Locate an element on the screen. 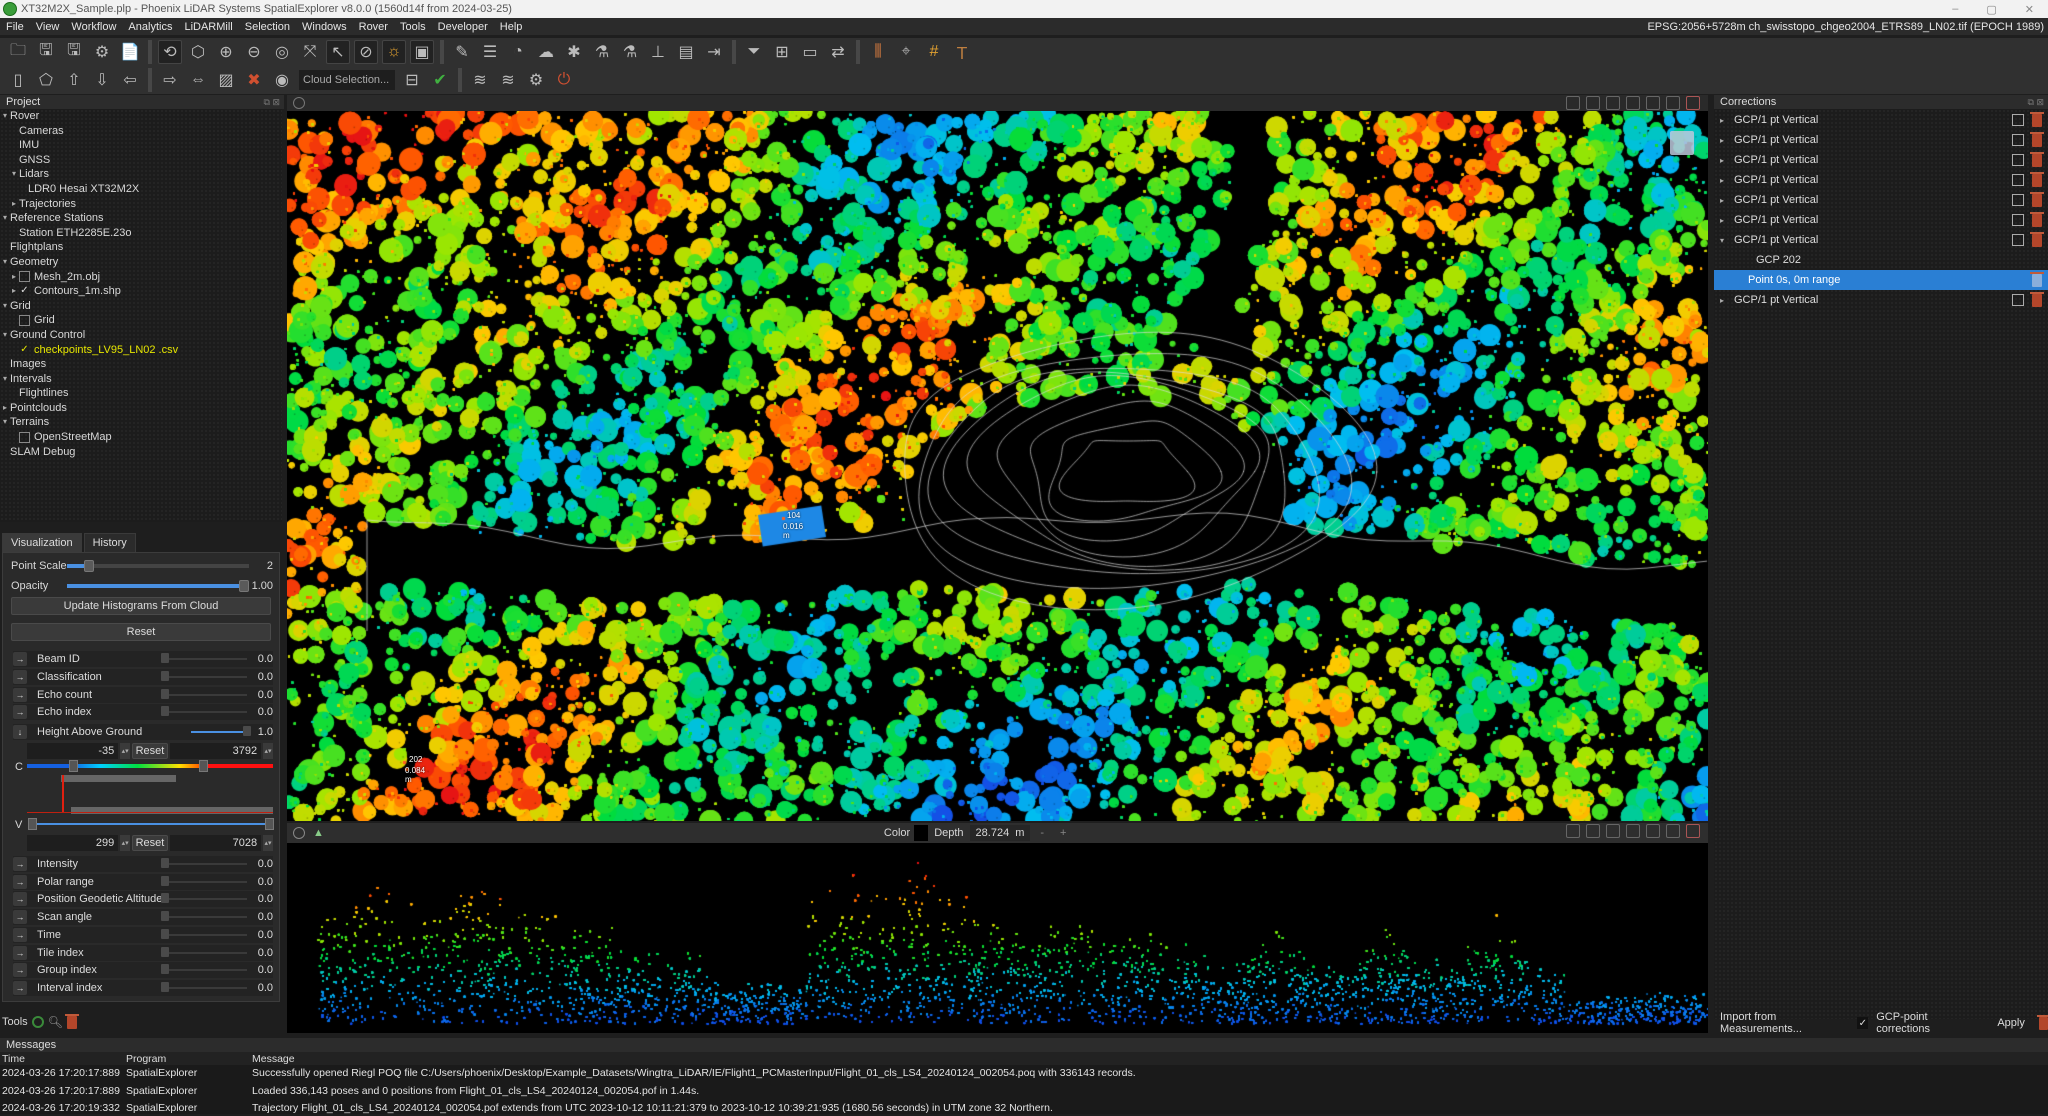 Image resolution: width=2048 pixels, height=1116 pixels. col-message: Message is located at coordinates (1149, 1058).